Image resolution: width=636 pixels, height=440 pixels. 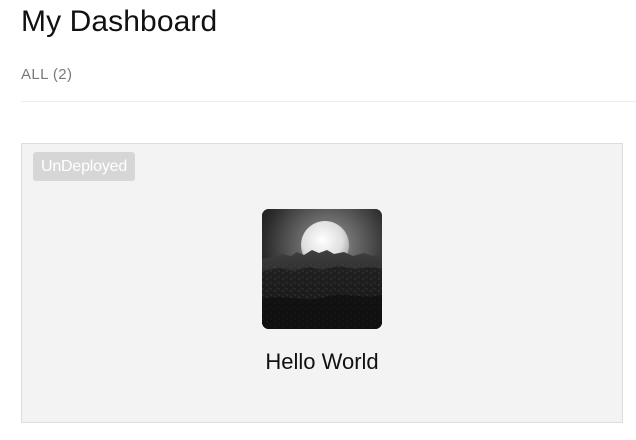 I want to click on tab-all: ALL (2), so click(x=46, y=75).